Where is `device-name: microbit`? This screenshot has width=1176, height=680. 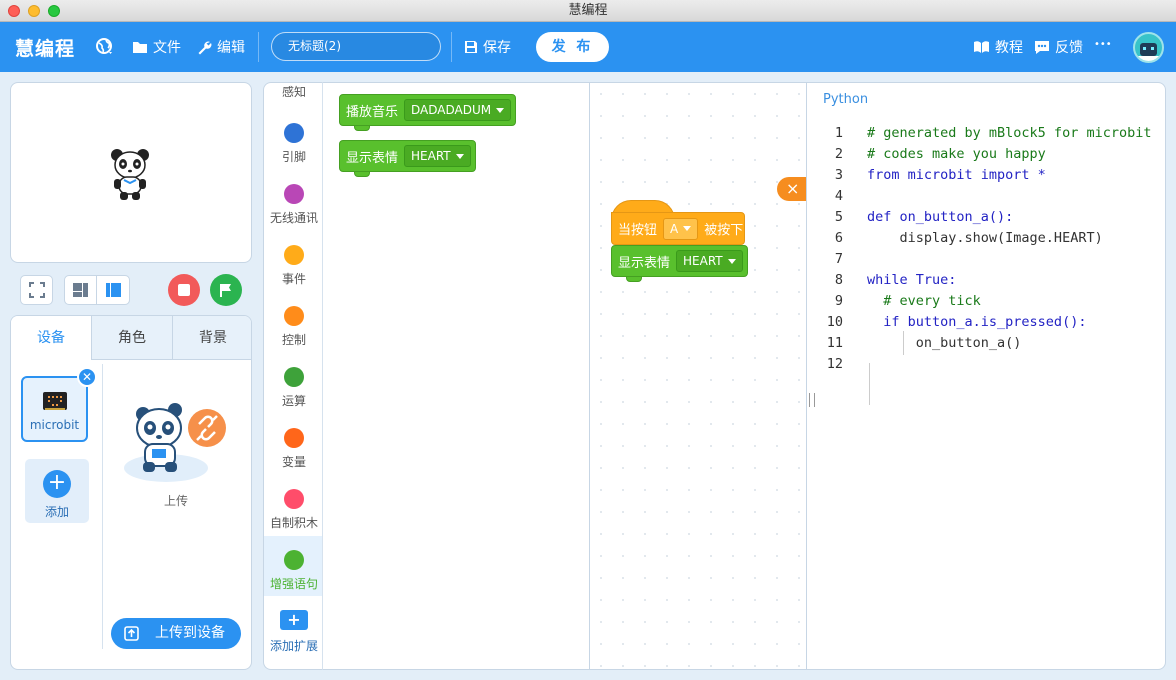 device-name: microbit is located at coordinates (54, 425).